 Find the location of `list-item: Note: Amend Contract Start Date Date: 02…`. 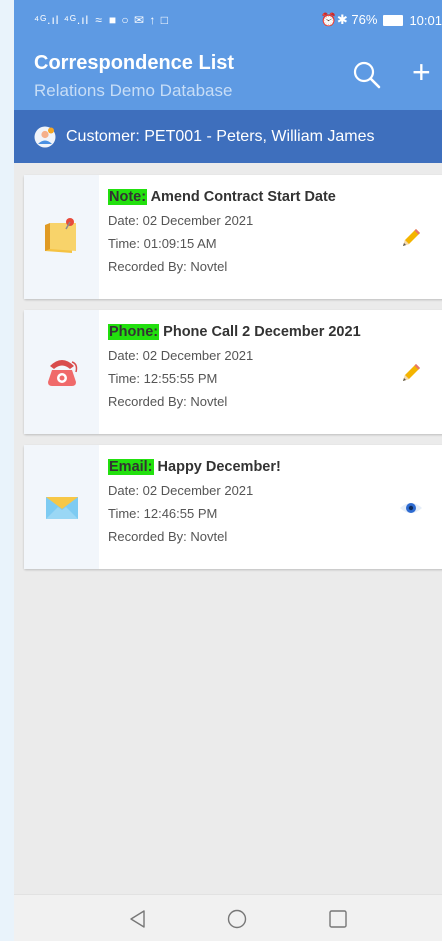

list-item: Note: Amend Contract Start Date Date: 02… is located at coordinates (233, 237).